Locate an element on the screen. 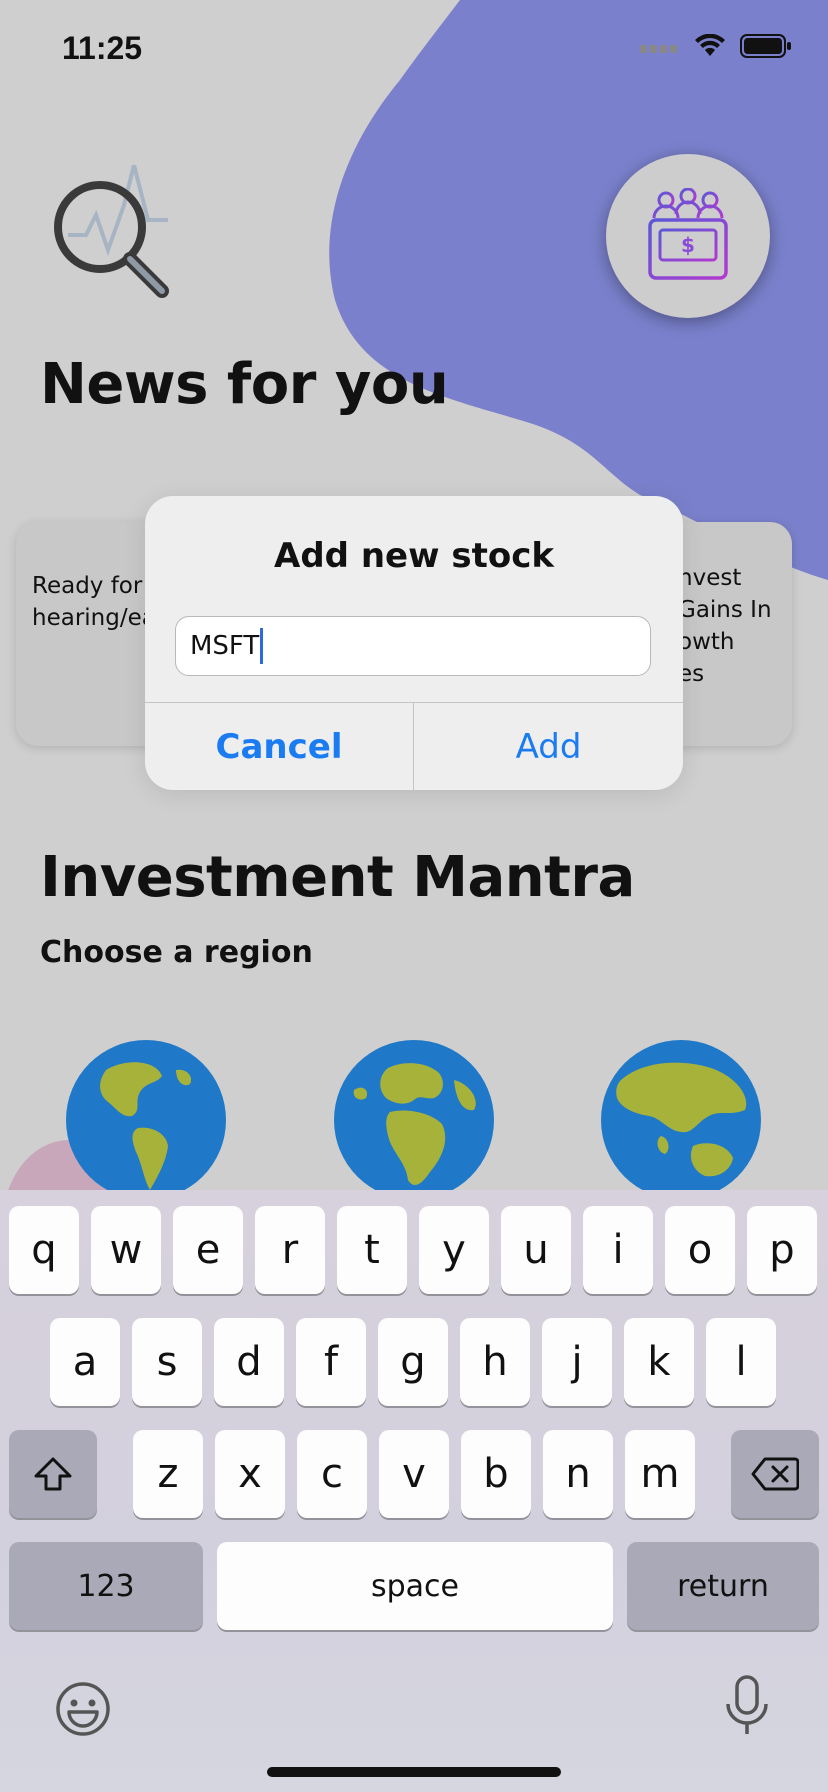 This screenshot has height=1792, width=828. key-b: b is located at coordinates (496, 1474).